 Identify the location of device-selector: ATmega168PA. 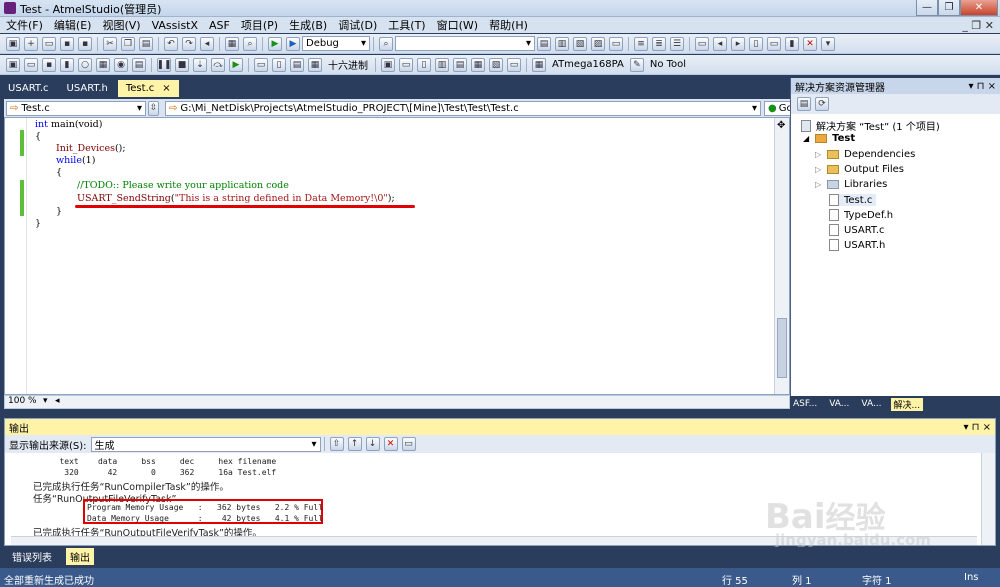
(588, 64).